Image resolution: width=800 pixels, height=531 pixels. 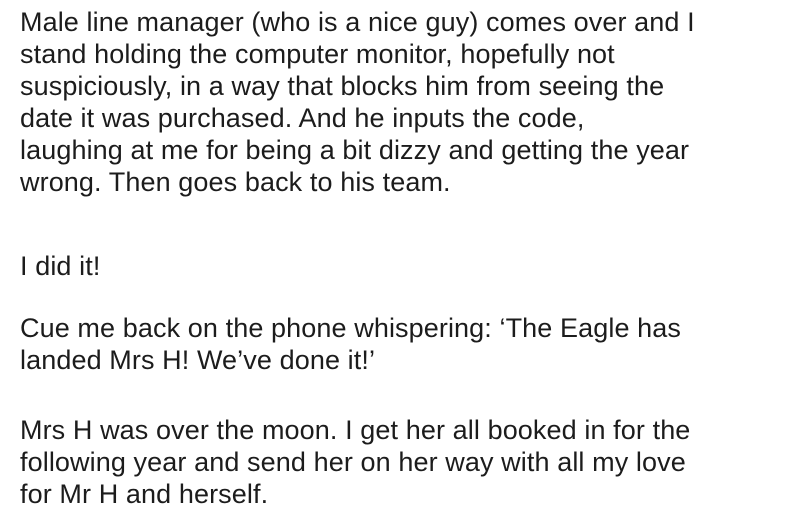 I want to click on text-line: I did it!, so click(x=60, y=266).